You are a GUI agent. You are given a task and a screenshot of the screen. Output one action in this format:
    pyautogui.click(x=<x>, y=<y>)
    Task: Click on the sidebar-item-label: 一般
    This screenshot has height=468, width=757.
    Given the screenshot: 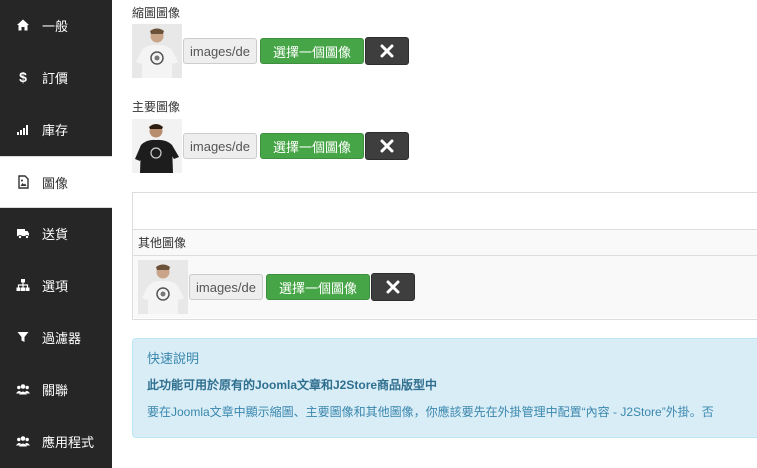 What is the action you would take?
    pyautogui.click(x=55, y=26)
    